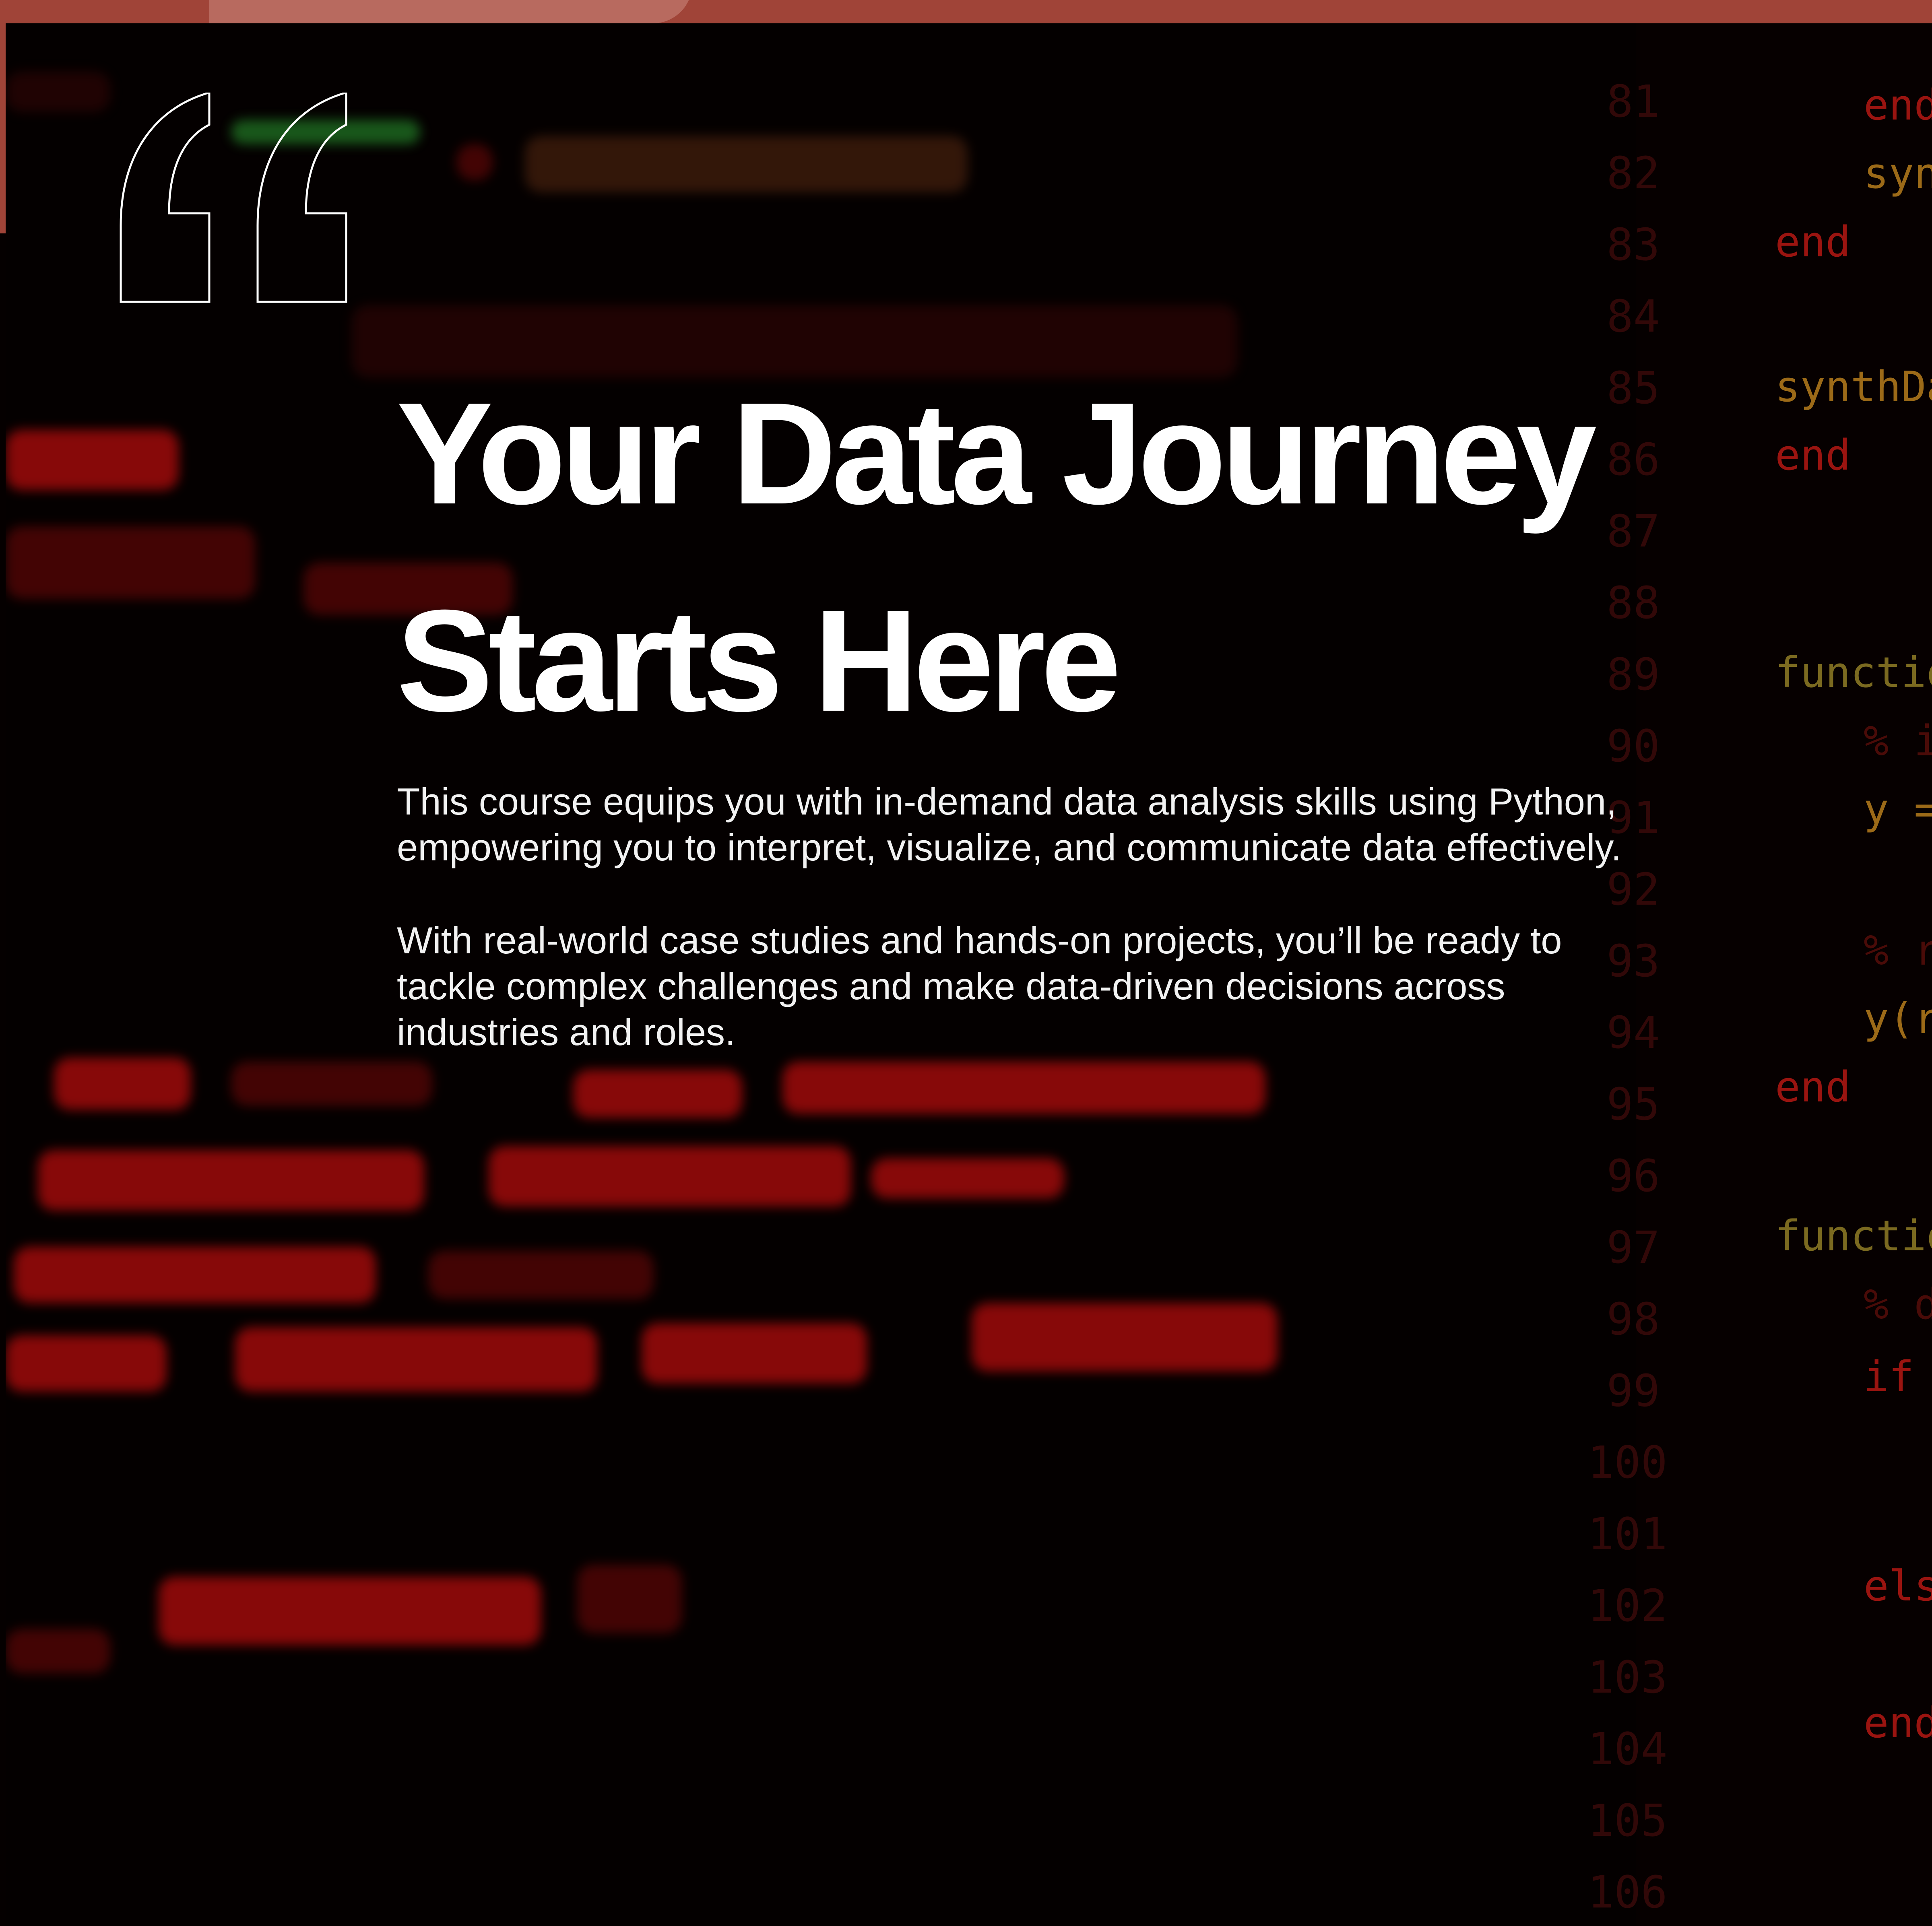 The height and width of the screenshot is (1926, 1932). Describe the element at coordinates (1627, 1678) in the screenshot. I see `line-number: 103` at that location.